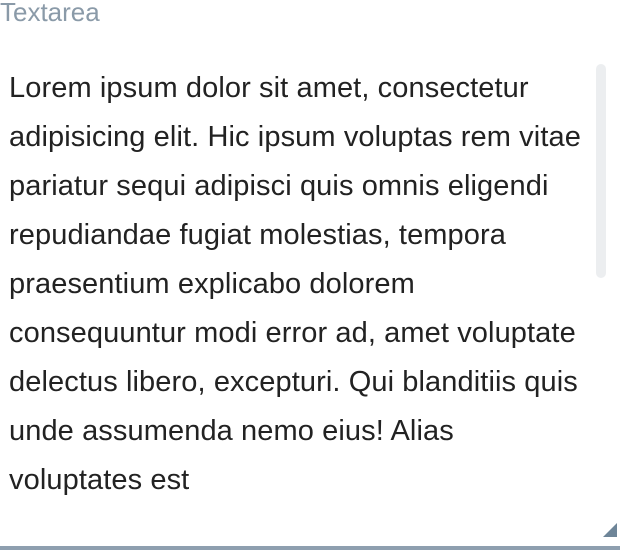  I want to click on resize-handle-icon, so click(610, 530).